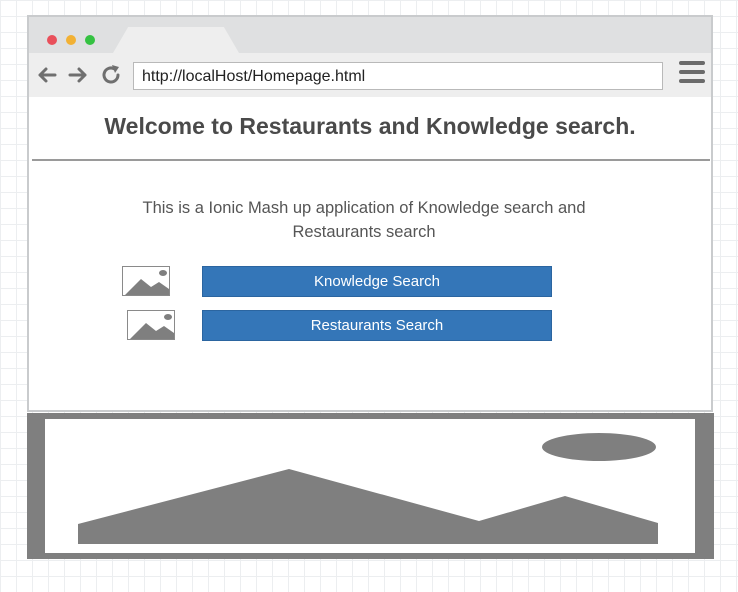 The width and height of the screenshot is (738, 592). Describe the element at coordinates (111, 75) in the screenshot. I see `reload-icon` at that location.